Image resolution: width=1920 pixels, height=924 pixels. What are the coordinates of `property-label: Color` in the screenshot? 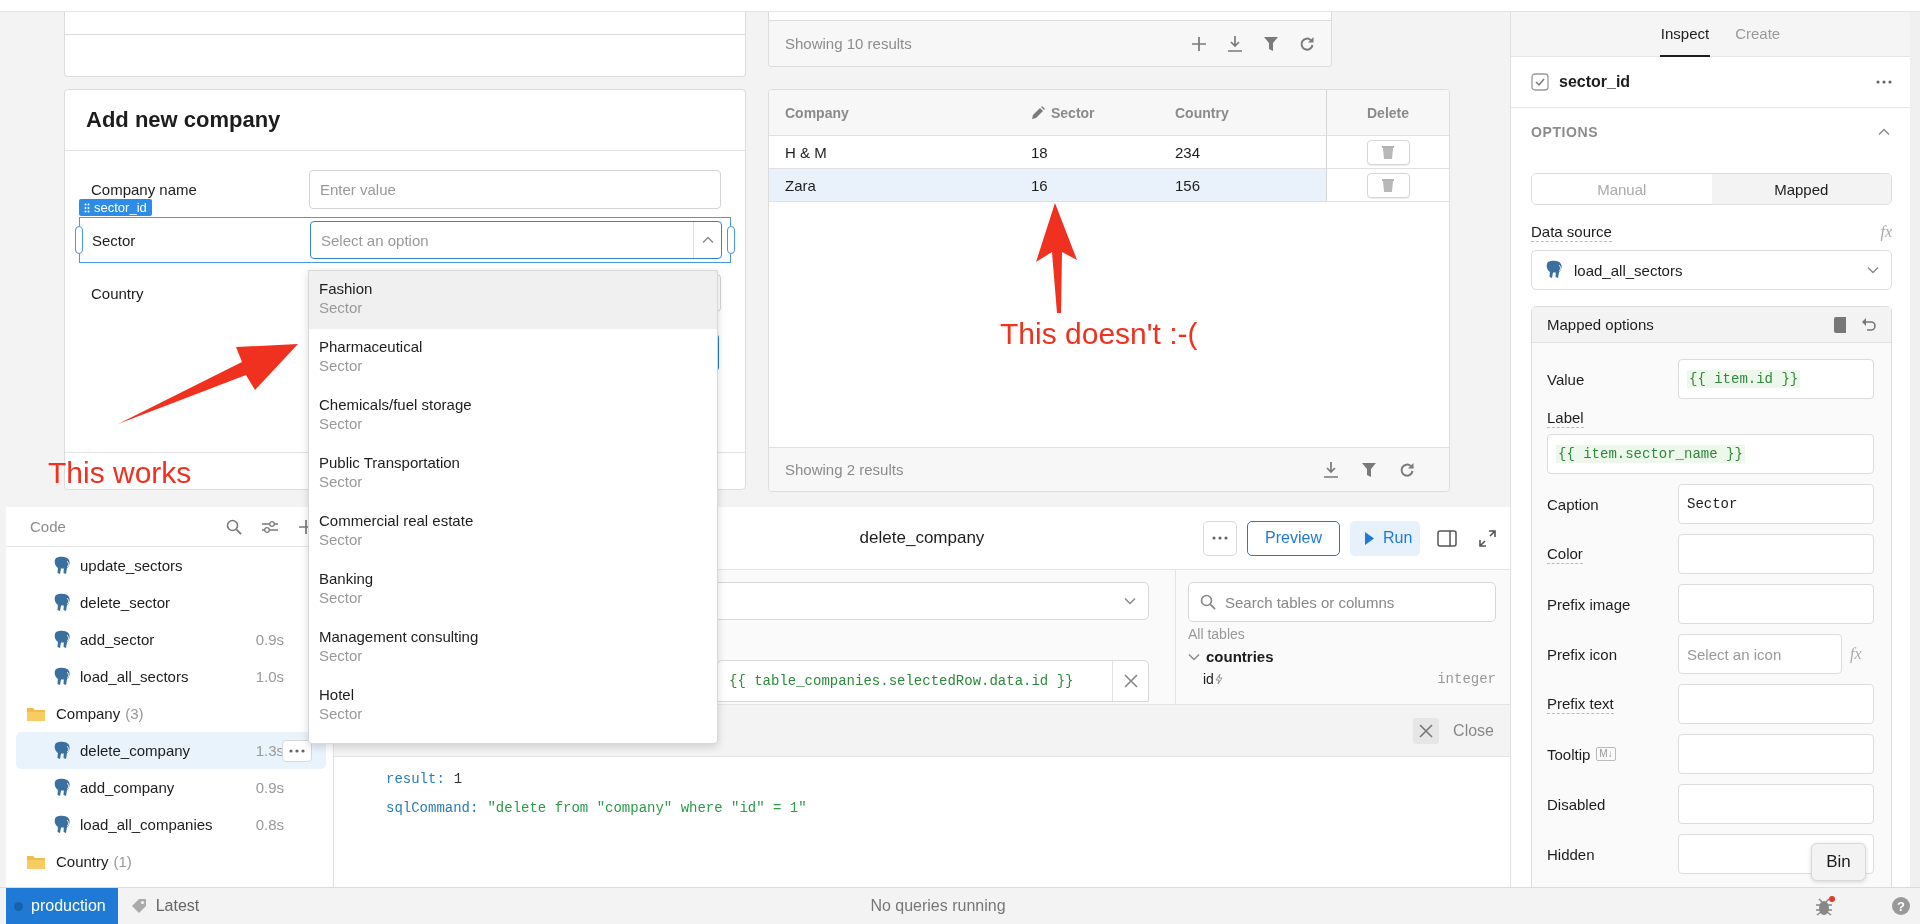 It's located at (1565, 554).